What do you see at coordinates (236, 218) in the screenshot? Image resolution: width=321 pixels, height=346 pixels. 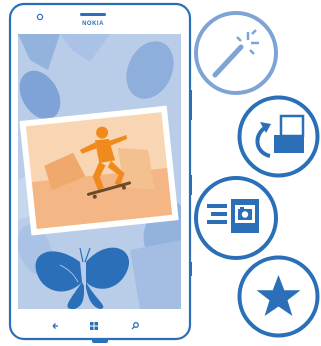 I see `share-photo-feature` at bounding box center [236, 218].